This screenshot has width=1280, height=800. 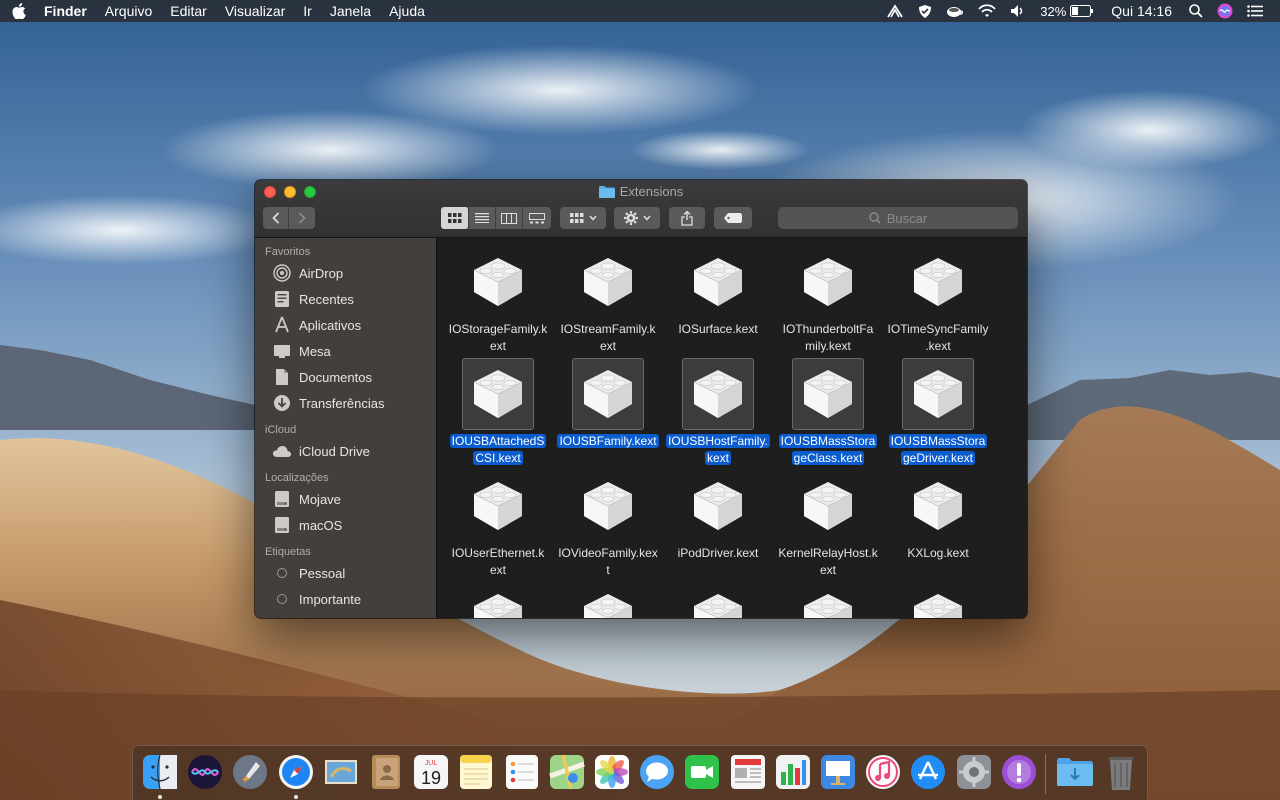 I want to click on search-field: Buscar, so click(x=898, y=218).